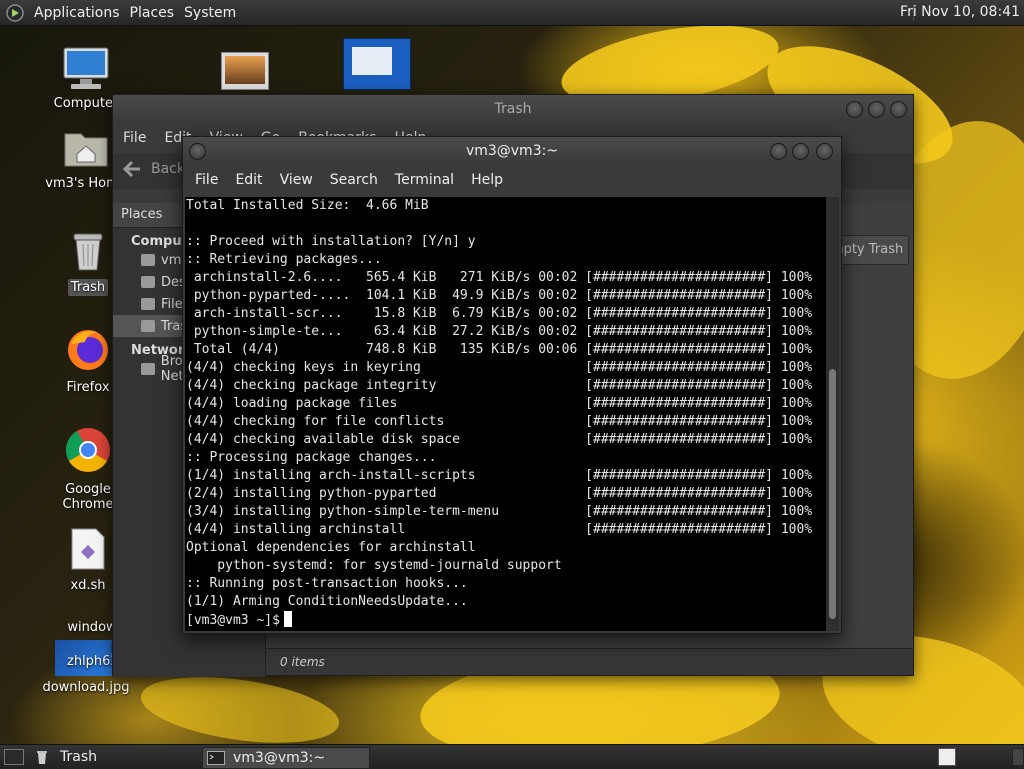 The height and width of the screenshot is (769, 1024). What do you see at coordinates (88, 450) in the screenshot?
I see `chrome-icon` at bounding box center [88, 450].